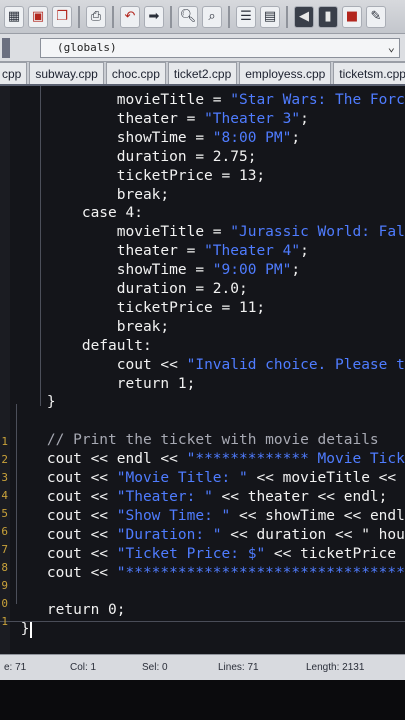 The image size is (405, 720). Describe the element at coordinates (82, 345) in the screenshot. I see `code-text: default:` at that location.